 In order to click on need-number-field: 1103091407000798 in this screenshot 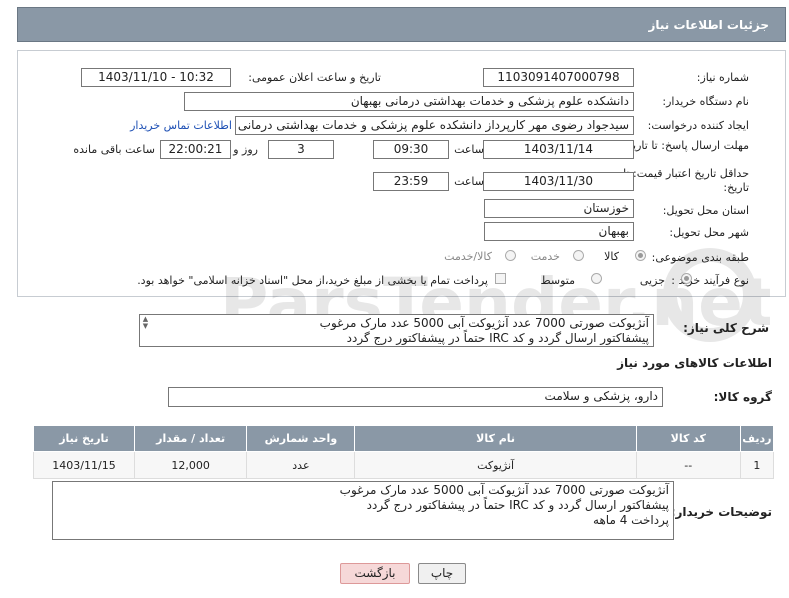, I will do `click(558, 77)`.